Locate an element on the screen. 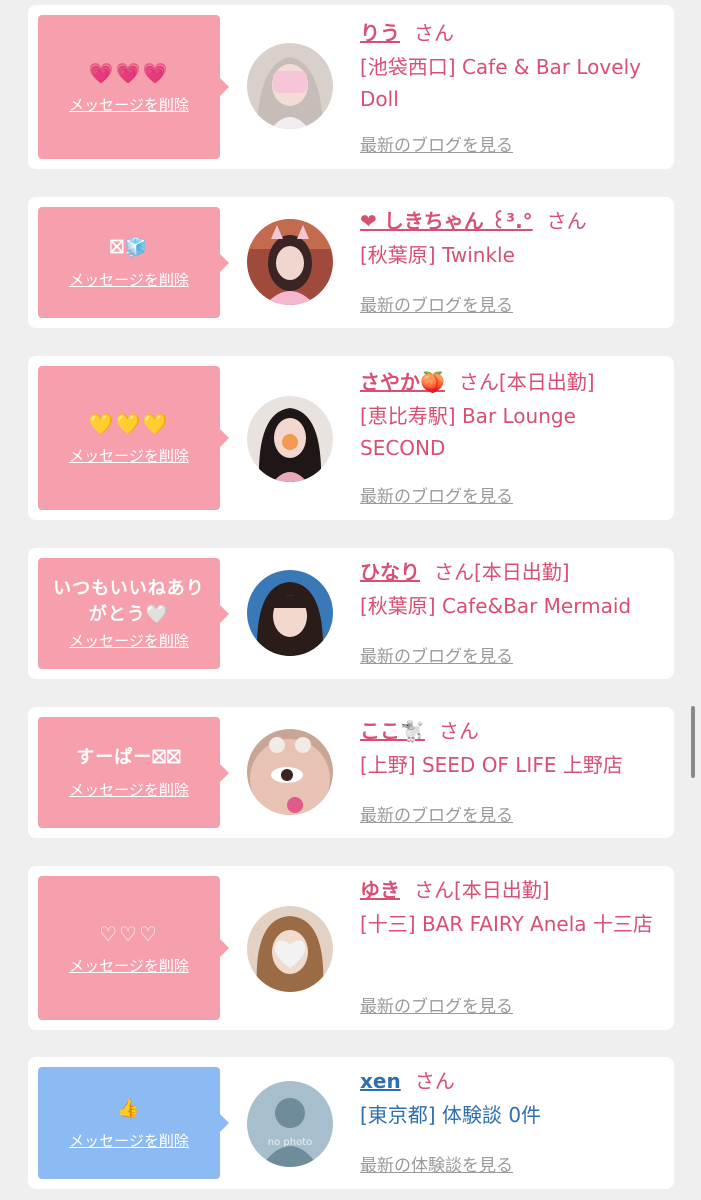 This screenshot has height=1200, width=701. message-bubble: 👍 メッセージを削除 is located at coordinates (133, 1123).